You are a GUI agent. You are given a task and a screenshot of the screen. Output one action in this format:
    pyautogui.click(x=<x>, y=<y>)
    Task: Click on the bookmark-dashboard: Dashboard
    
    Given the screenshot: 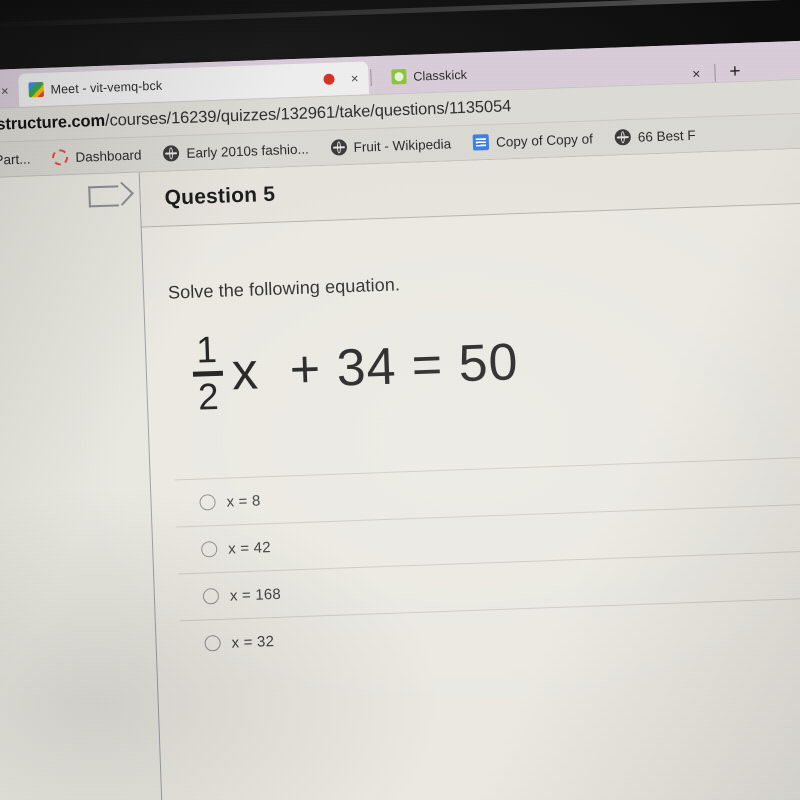 What is the action you would take?
    pyautogui.click(x=97, y=156)
    